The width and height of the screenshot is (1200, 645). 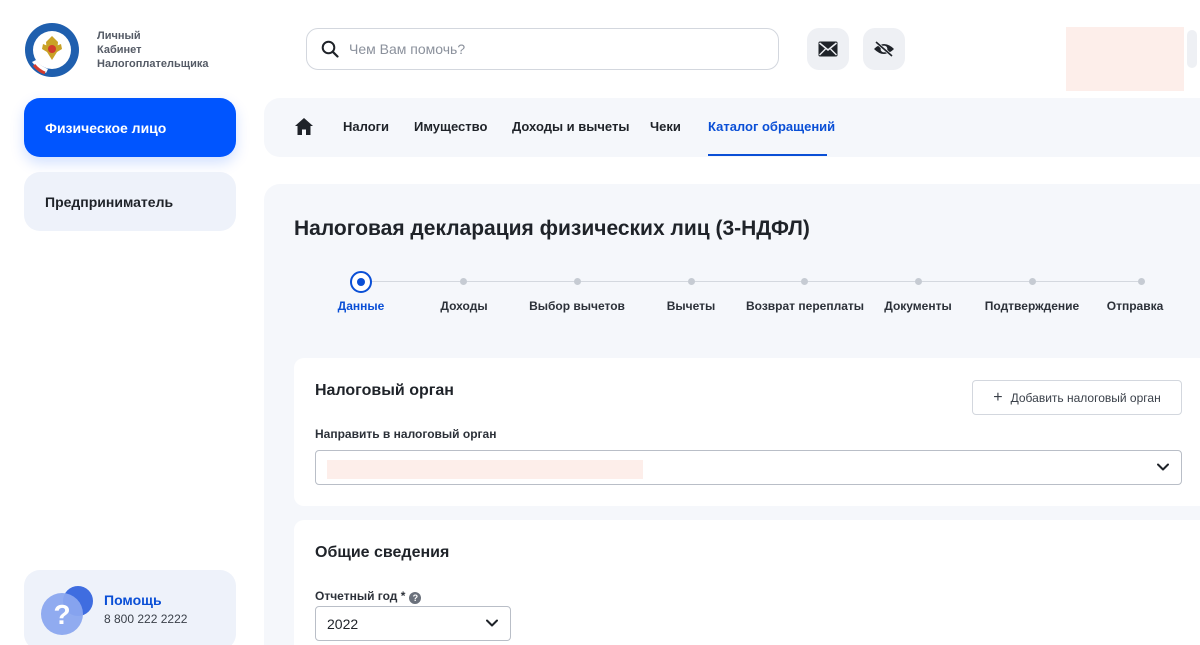 I want to click on stepper-current-marker, so click(x=361, y=282).